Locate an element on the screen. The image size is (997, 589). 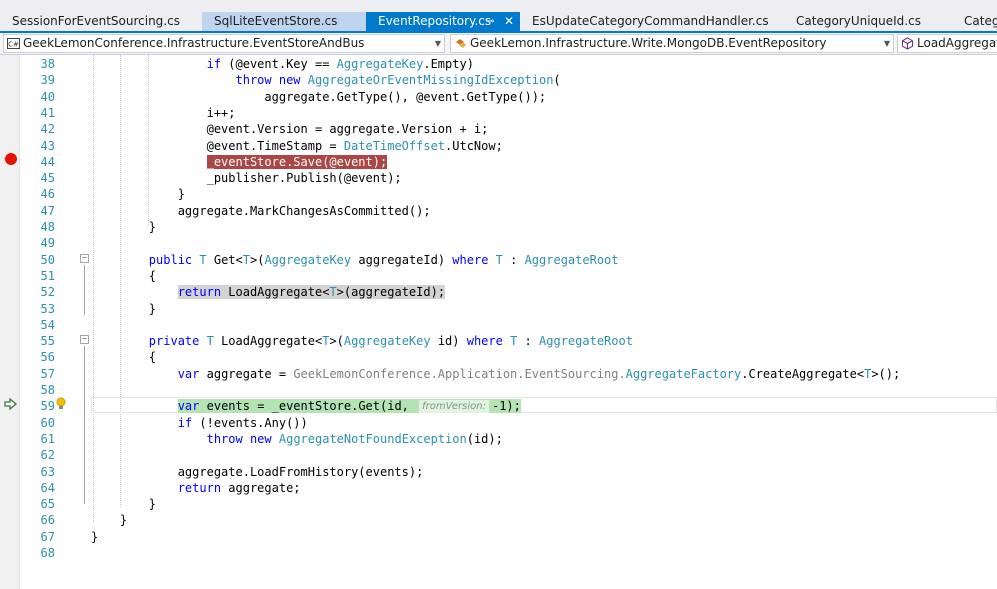
code-token: id) is located at coordinates (448, 341).